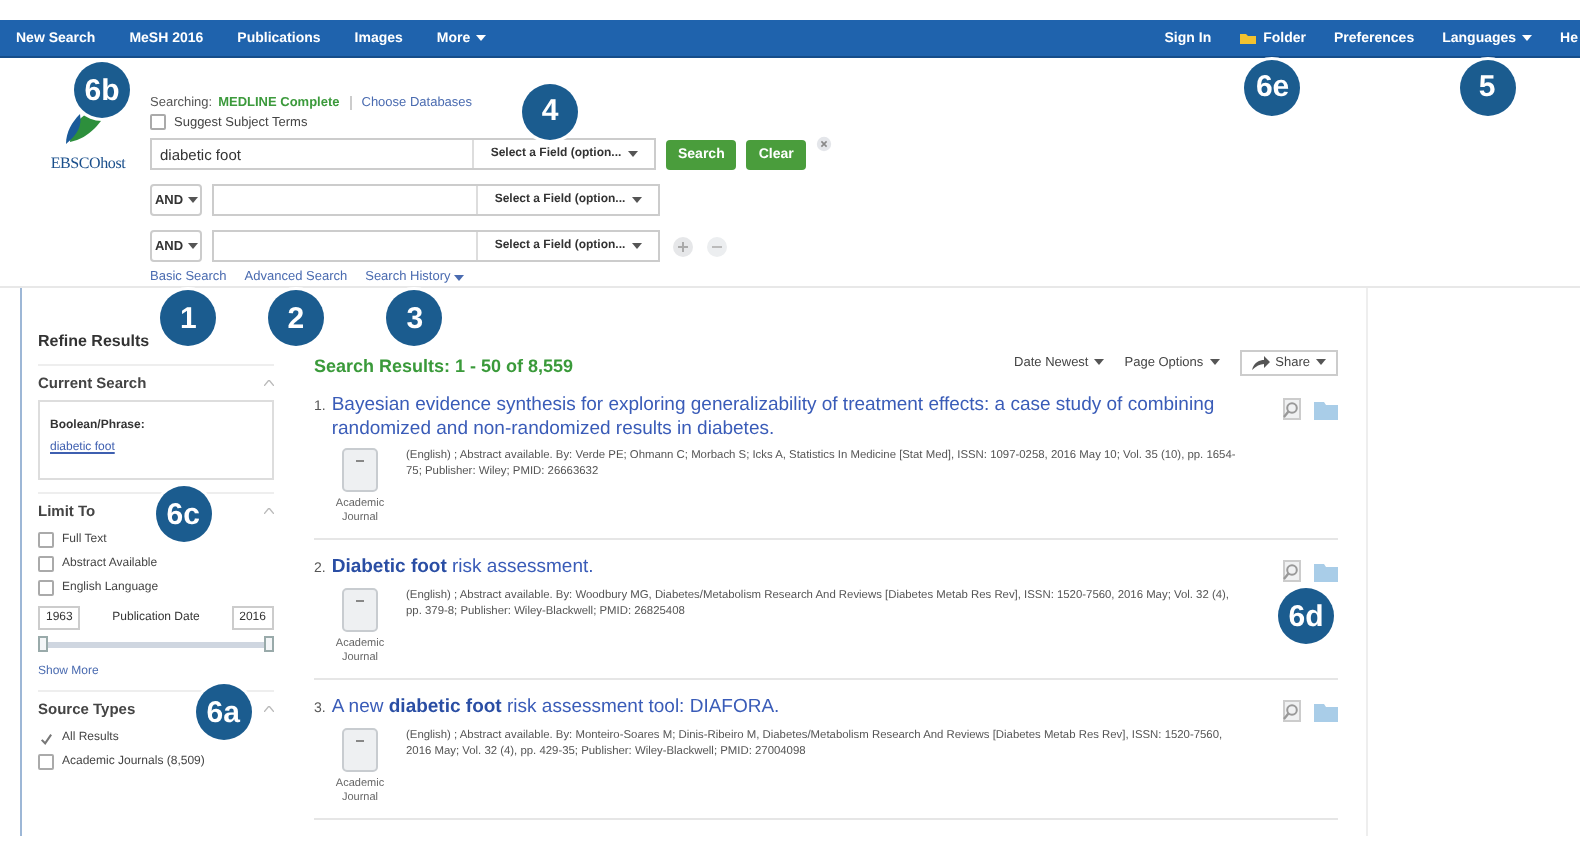 Image resolution: width=1580 pixels, height=854 pixels. I want to click on result-title-link: Bayesian evidence synthesis for exploring generalizability of treatment effects: a case study of combining randomized and non-randomized results in diabetes., so click(786, 418).